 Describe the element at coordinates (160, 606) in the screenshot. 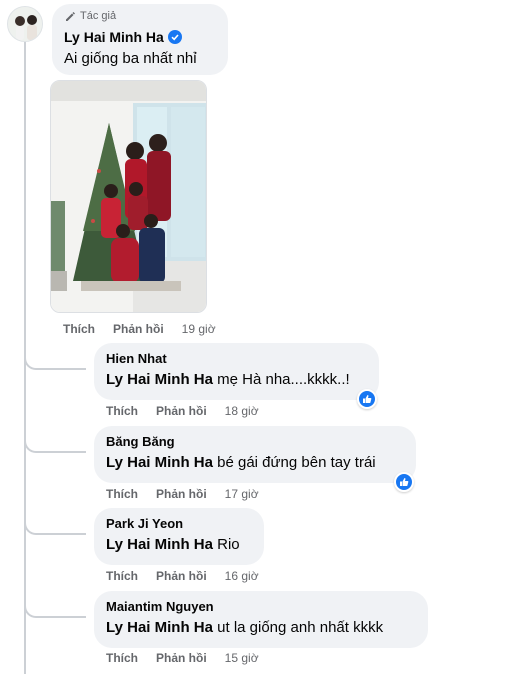

I see `reply-author-name: Maiantim Nguyen` at that location.